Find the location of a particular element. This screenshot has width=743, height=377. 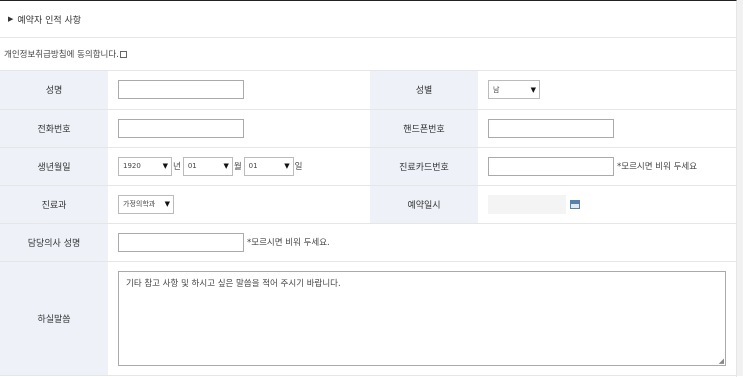

month-unit: 월 is located at coordinates (237, 167).